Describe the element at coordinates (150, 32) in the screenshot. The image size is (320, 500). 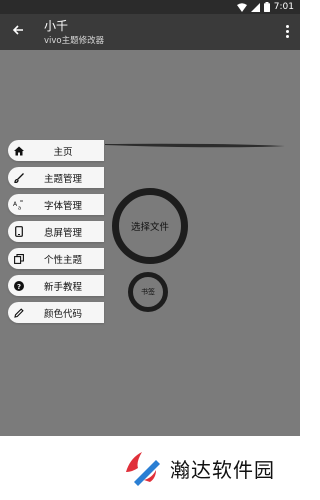
I see `app-bar: 小千 vivo主题修改器` at that location.